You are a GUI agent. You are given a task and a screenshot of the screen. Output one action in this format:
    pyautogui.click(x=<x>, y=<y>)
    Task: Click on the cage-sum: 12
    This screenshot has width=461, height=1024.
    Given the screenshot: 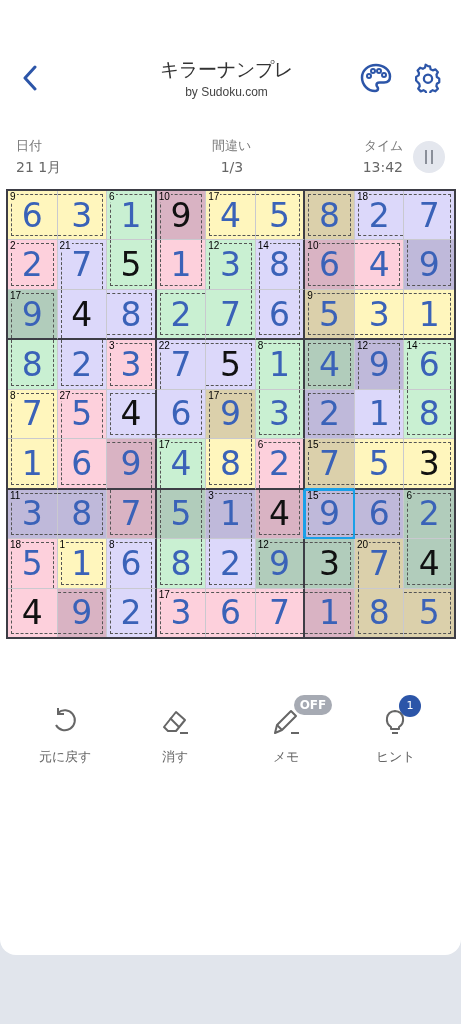 What is the action you would take?
    pyautogui.click(x=263, y=545)
    